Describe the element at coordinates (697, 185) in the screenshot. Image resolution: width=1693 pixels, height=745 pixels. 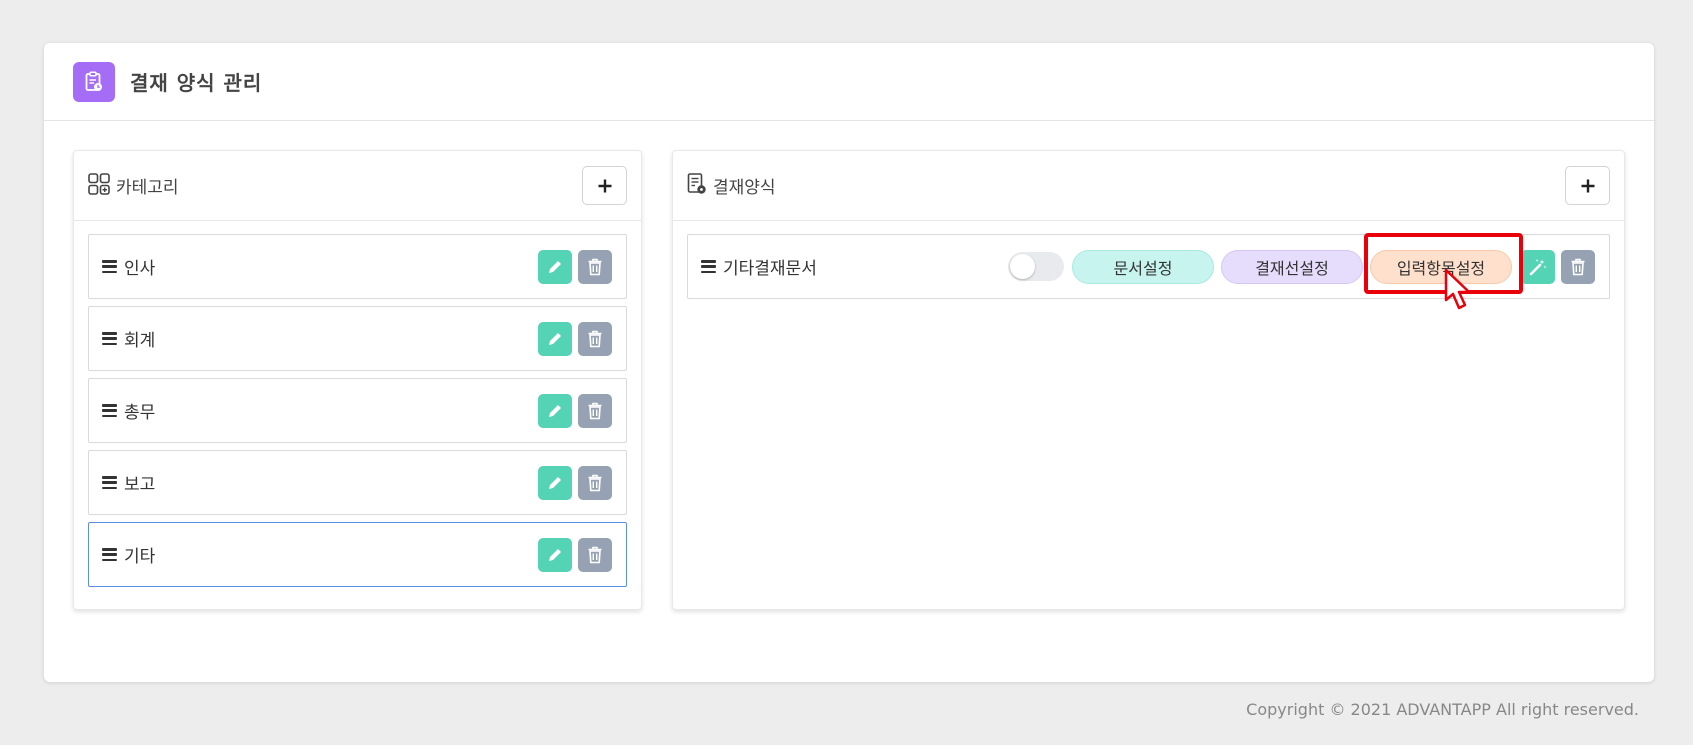
I see `document-settings-icon` at that location.